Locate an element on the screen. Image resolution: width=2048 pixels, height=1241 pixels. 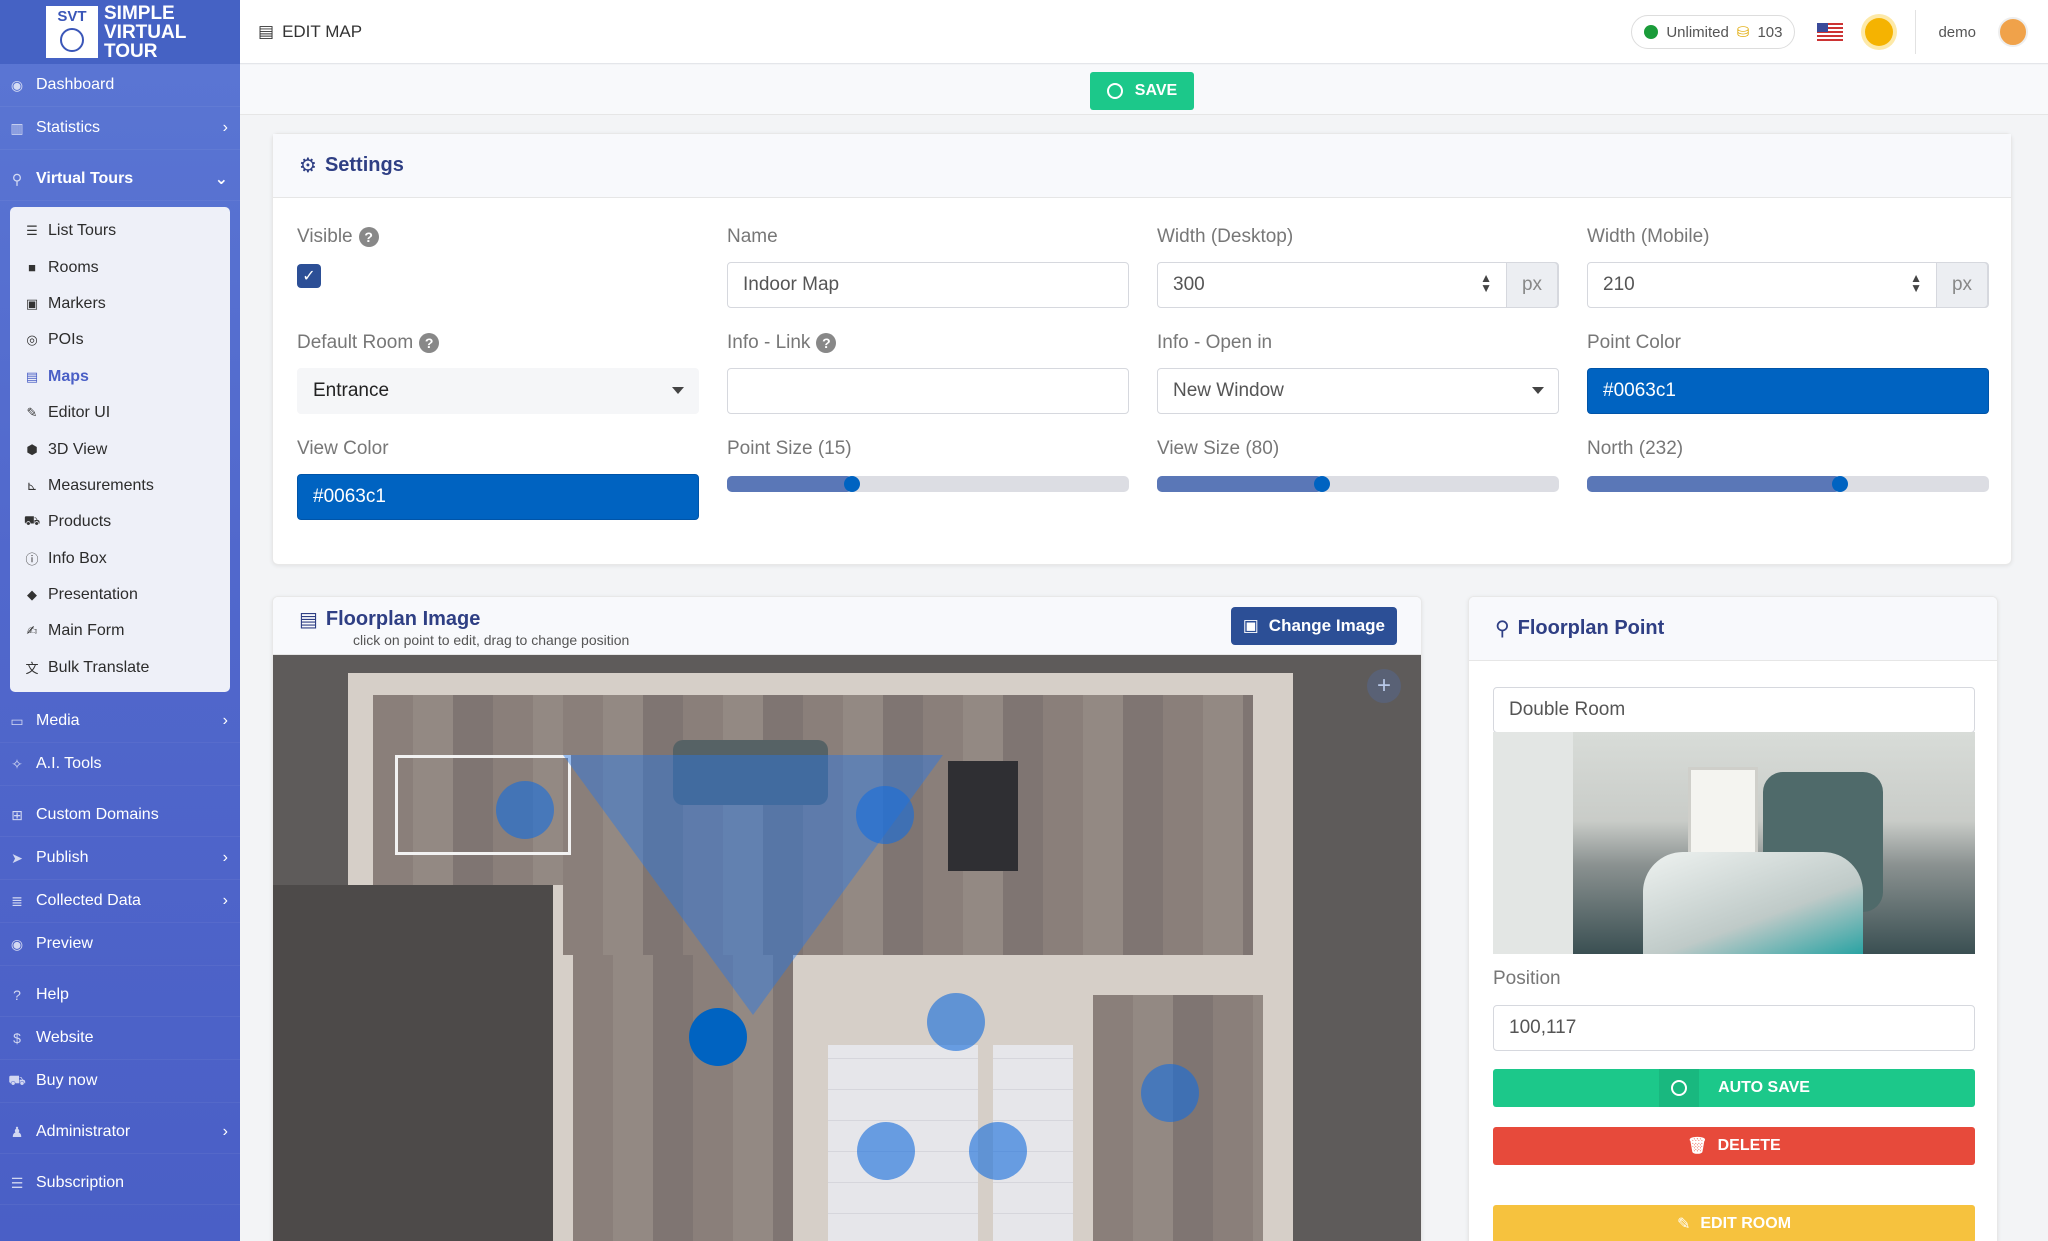
sidebar-item-publish: ➤ Publish › is located at coordinates (120, 859).